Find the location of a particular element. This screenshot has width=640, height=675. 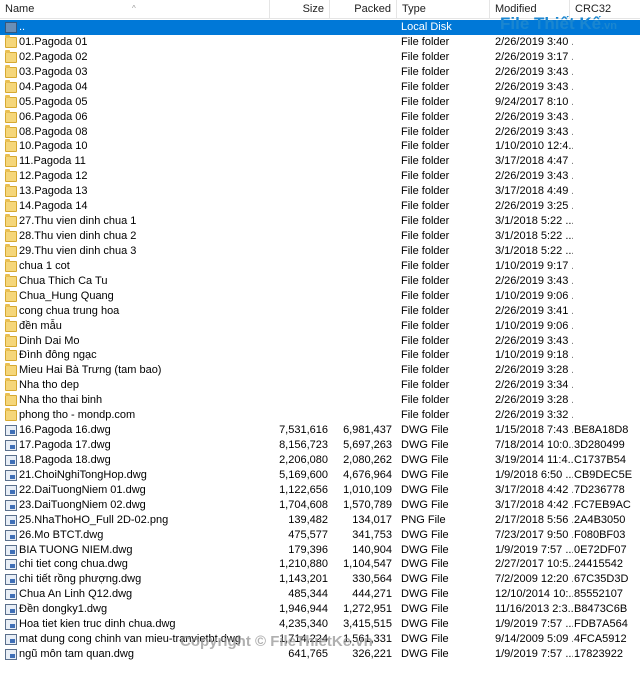

cell-name: 12.Pagoda 12 is located at coordinates (53, 176).